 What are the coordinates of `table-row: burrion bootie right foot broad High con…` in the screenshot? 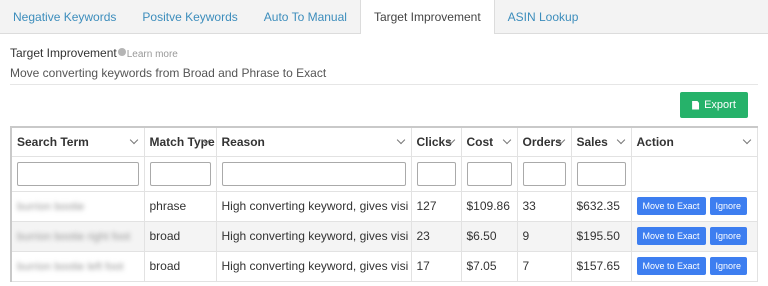 It's located at (384, 236).